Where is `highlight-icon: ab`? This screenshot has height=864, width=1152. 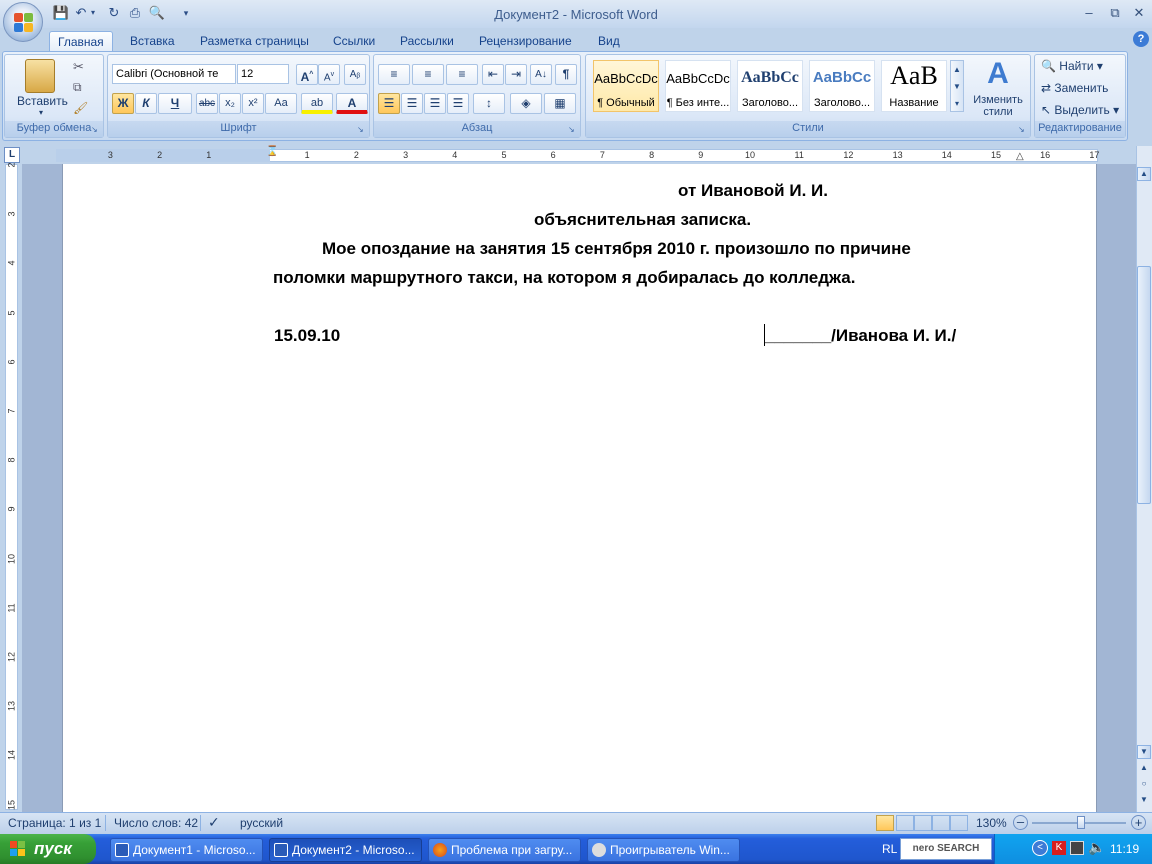 highlight-icon: ab is located at coordinates (317, 103).